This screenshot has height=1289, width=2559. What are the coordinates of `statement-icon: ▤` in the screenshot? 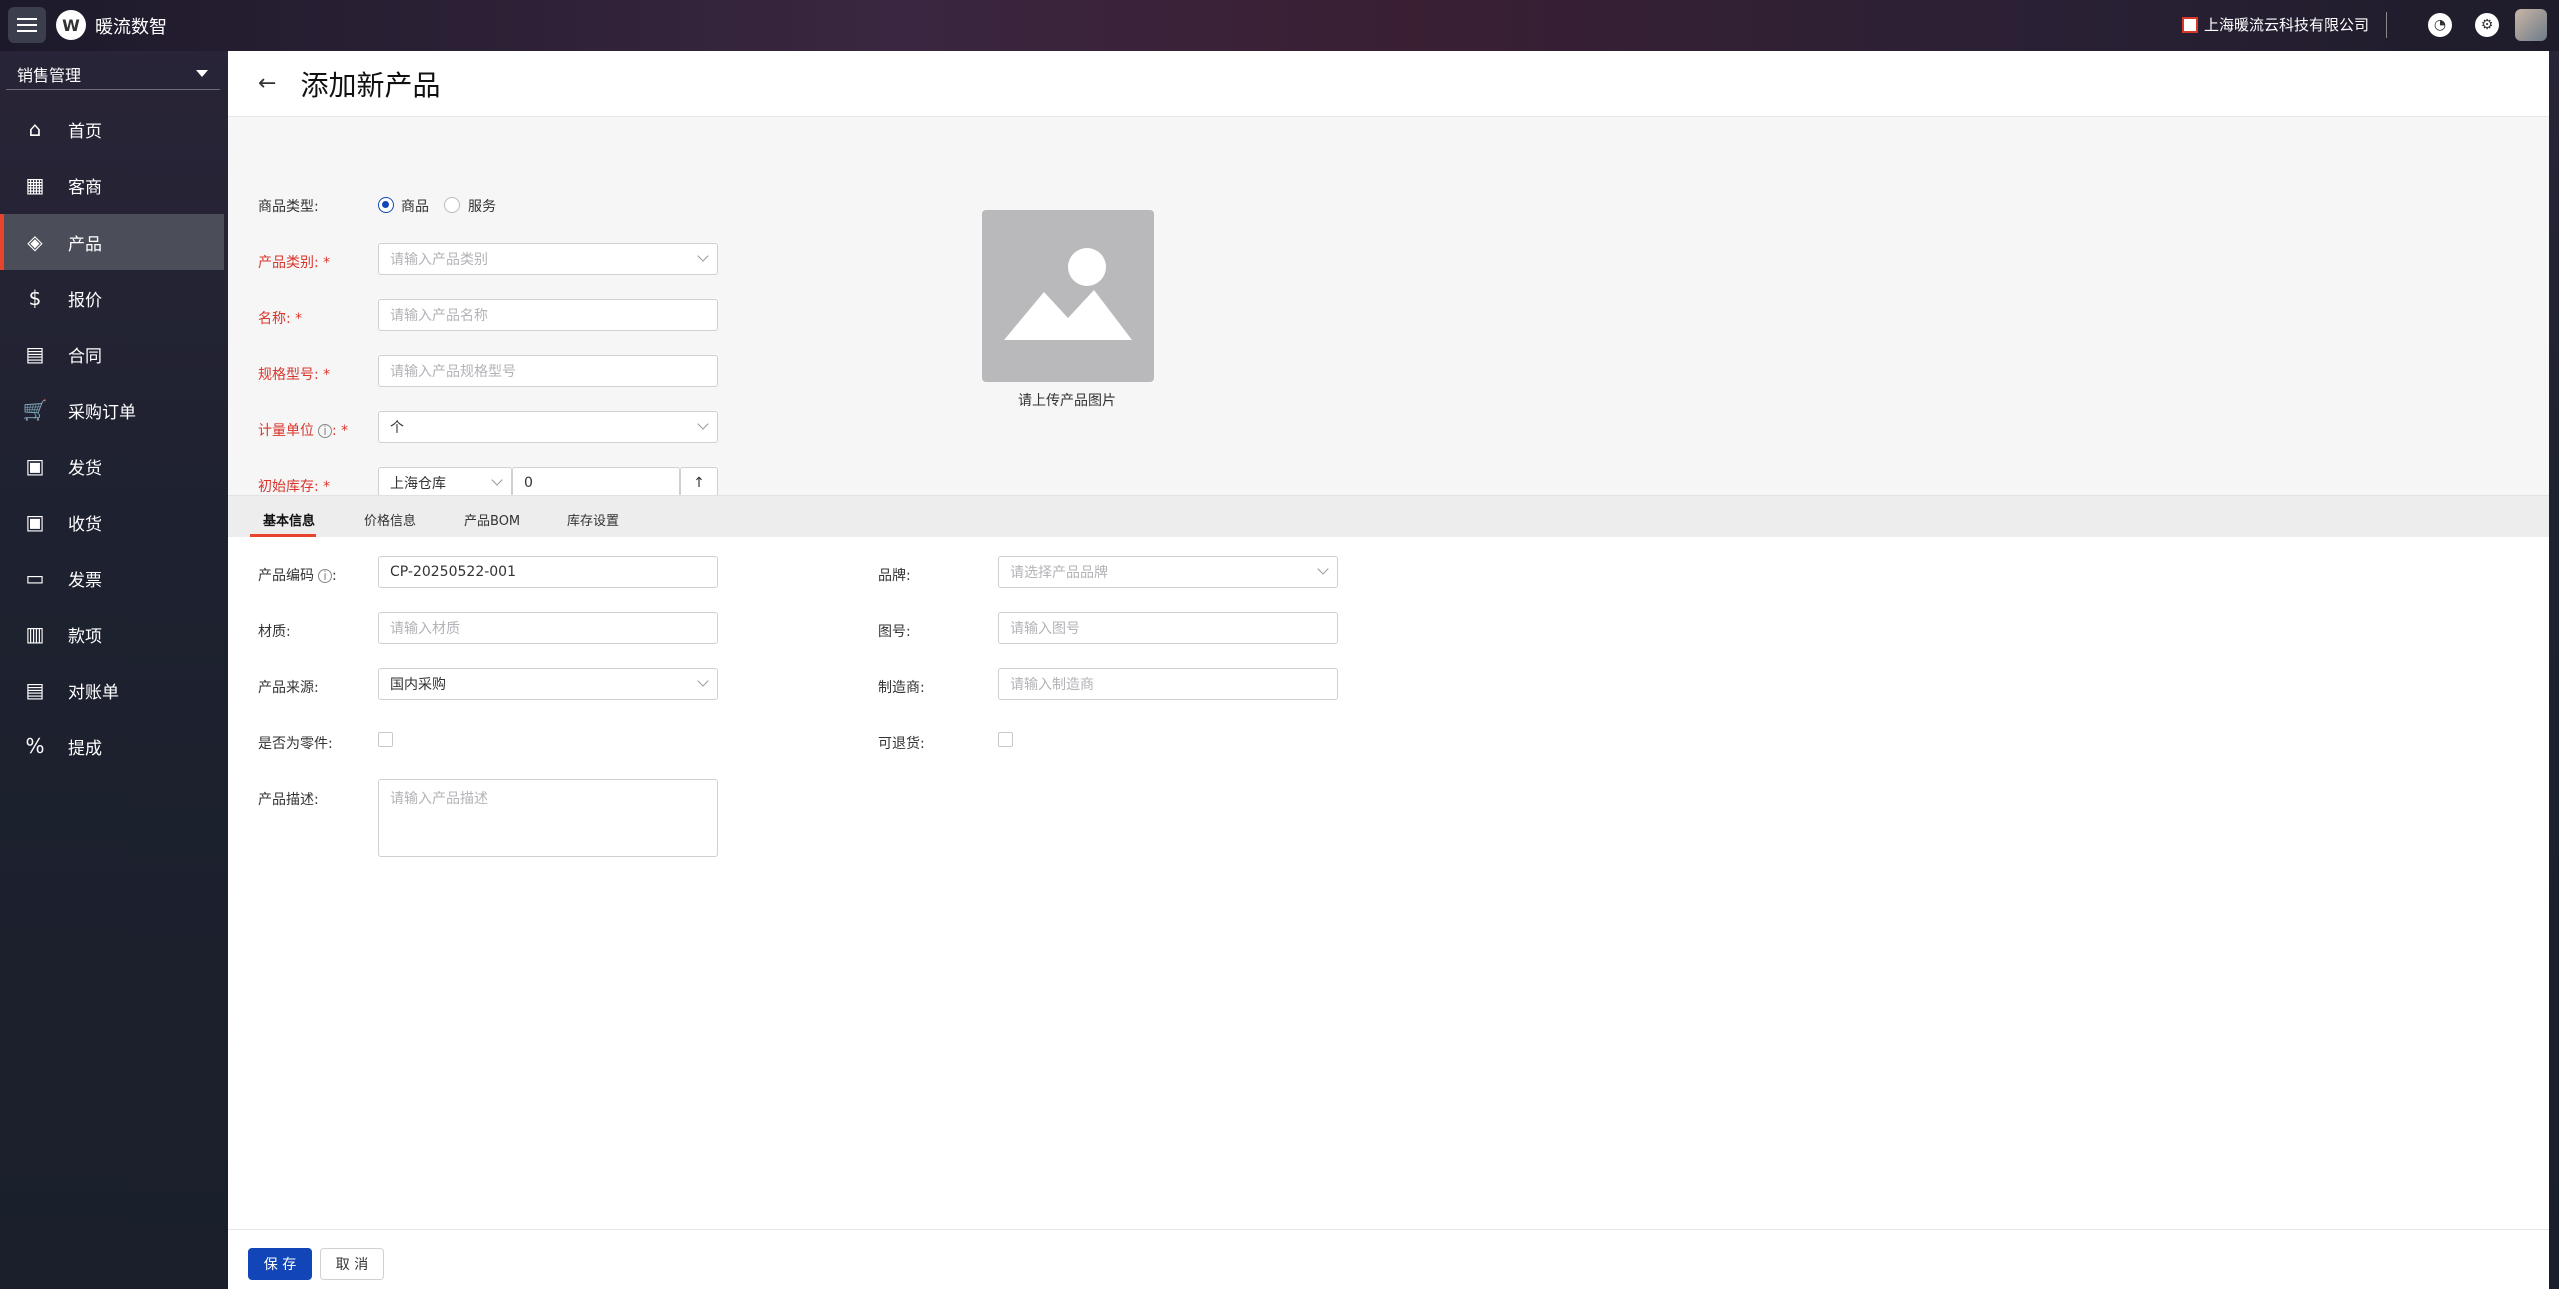 It's located at (35, 690).